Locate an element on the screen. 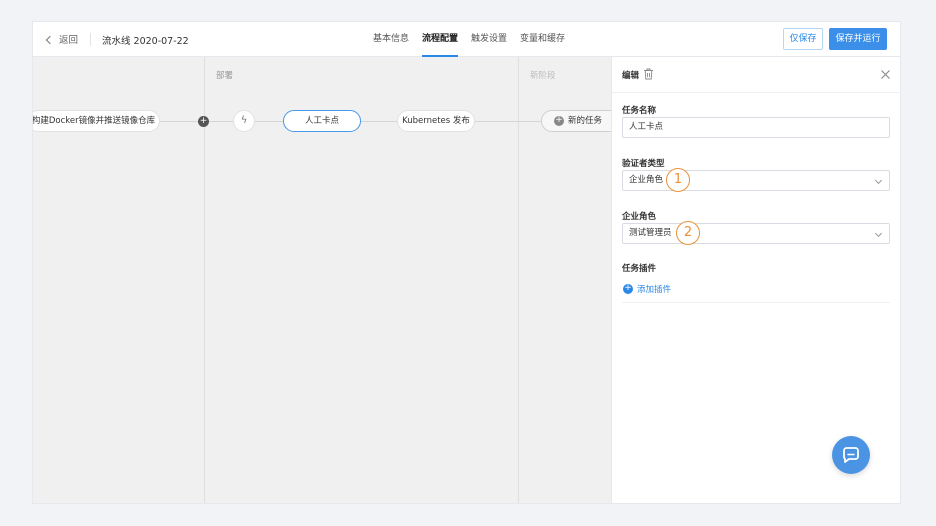 This screenshot has width=936, height=526. save-and-run-button: 保存并运行 is located at coordinates (858, 39).